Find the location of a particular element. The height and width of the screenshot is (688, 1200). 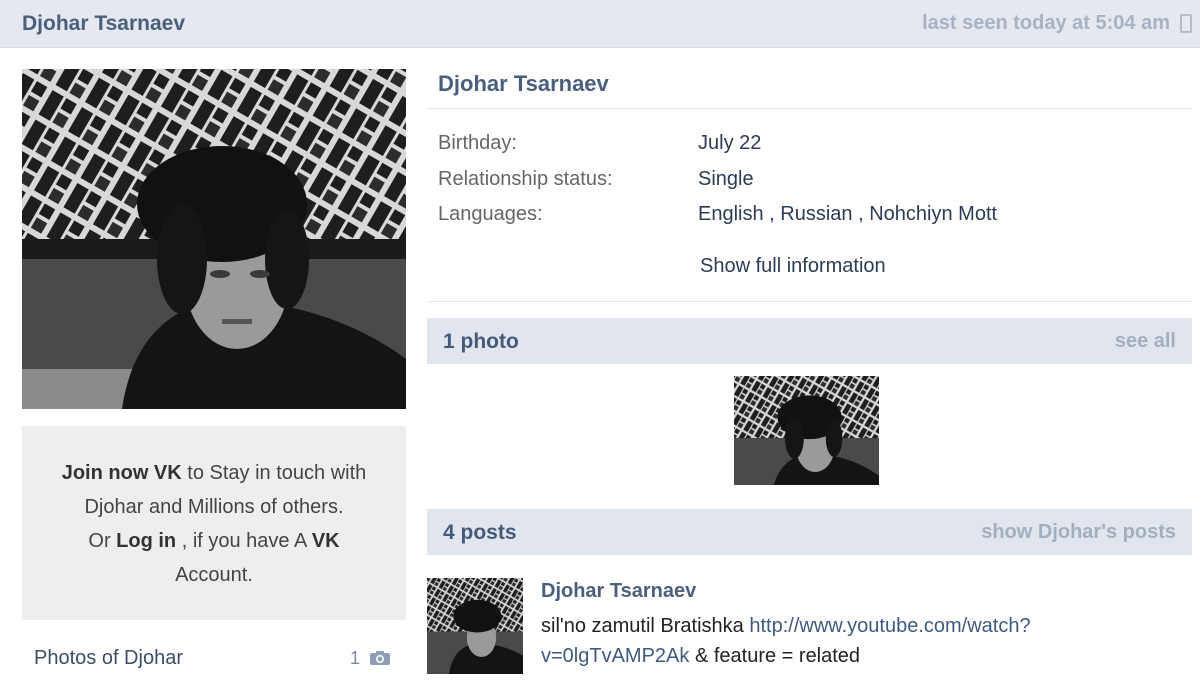

info-label: Relationship status: is located at coordinates (525, 179).